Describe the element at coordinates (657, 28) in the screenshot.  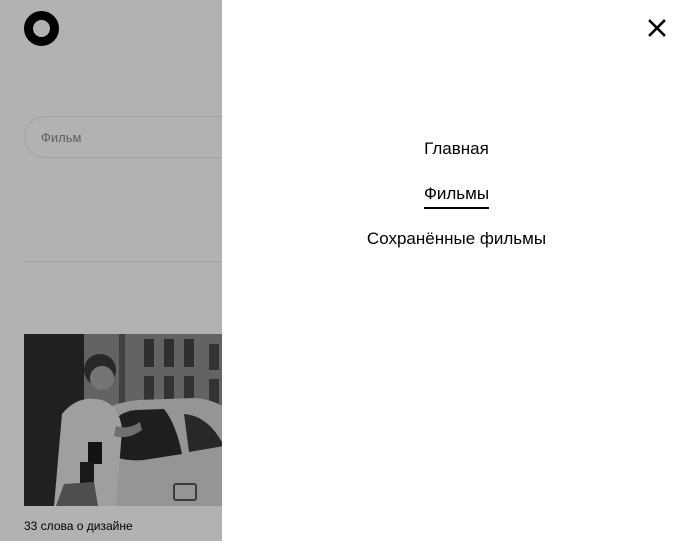
I see `close-icon` at that location.